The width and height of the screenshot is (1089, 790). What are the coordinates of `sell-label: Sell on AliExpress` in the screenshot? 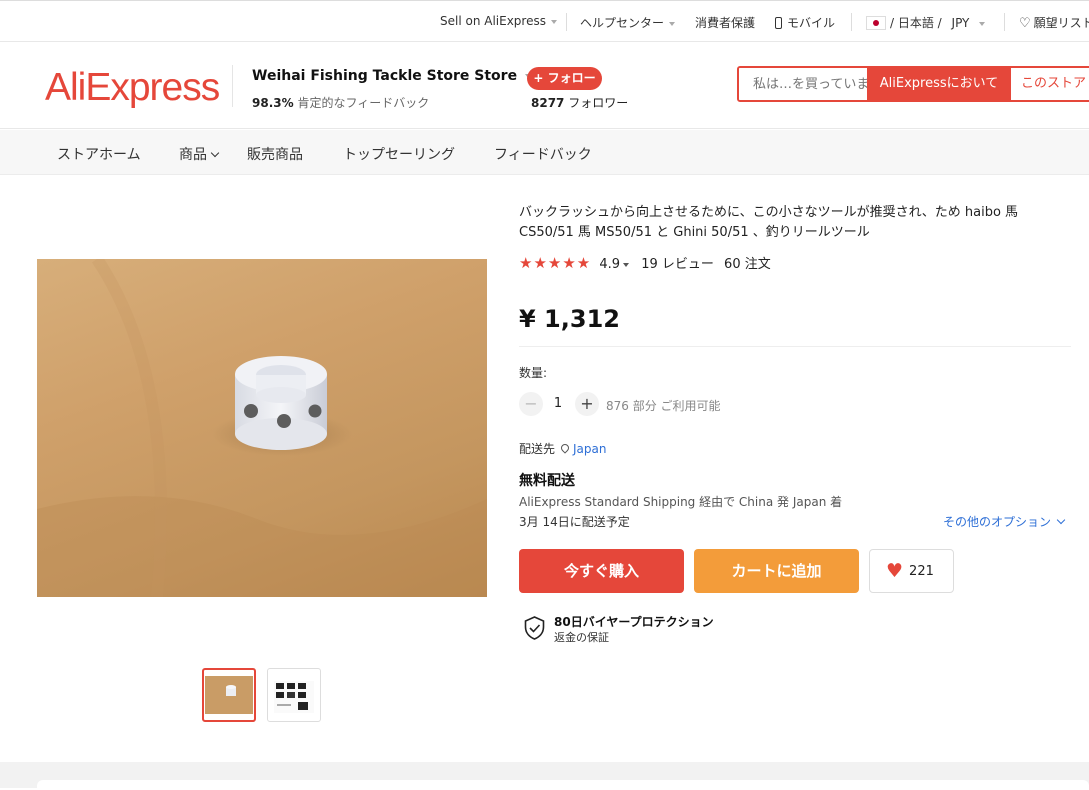 It's located at (493, 21).